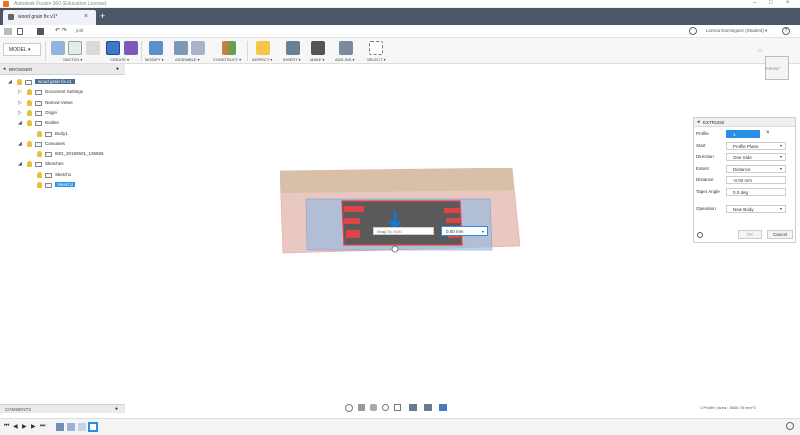 Image resolution: width=800 pixels, height=435 pixels. Describe the element at coordinates (464, 231) in the screenshot. I see `distance-input: 0.00 mm ▾` at that location.